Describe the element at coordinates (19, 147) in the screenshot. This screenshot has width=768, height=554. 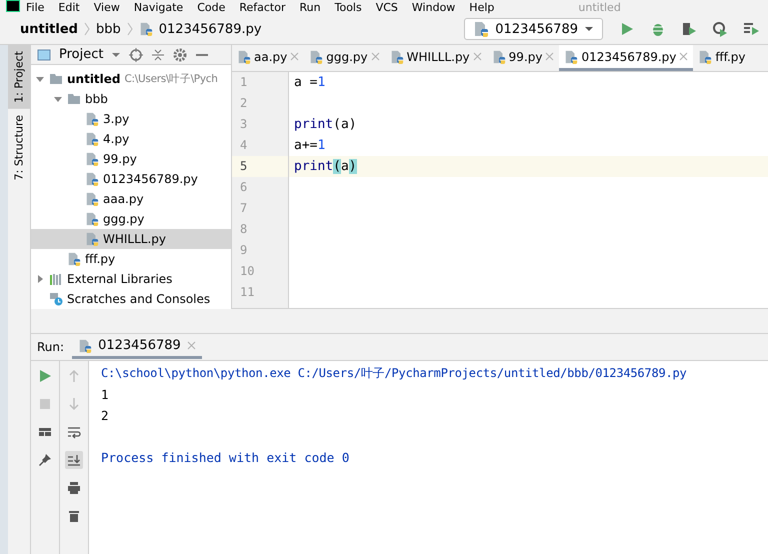
I see `tool-window-tab: 7: Structure` at that location.